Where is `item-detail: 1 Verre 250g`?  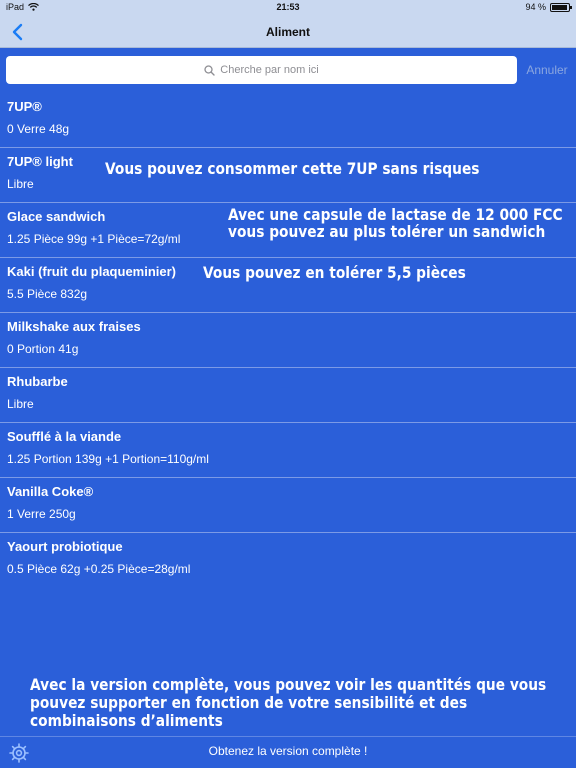
item-detail: 1 Verre 250g is located at coordinates (41, 514).